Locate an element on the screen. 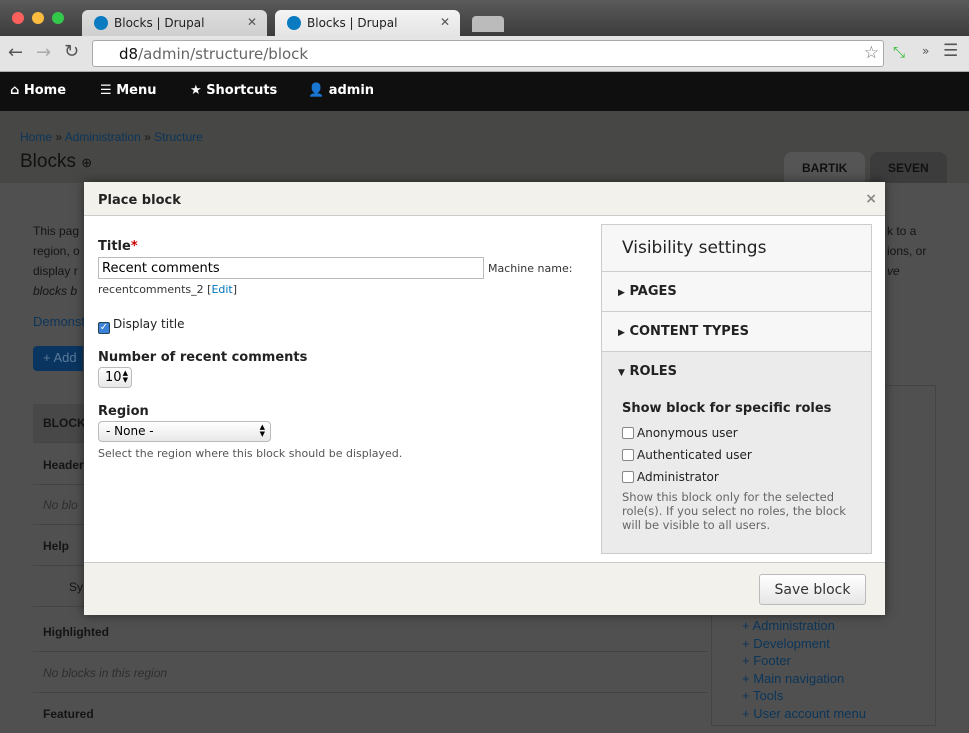  close-window-button is located at coordinates (18, 18).